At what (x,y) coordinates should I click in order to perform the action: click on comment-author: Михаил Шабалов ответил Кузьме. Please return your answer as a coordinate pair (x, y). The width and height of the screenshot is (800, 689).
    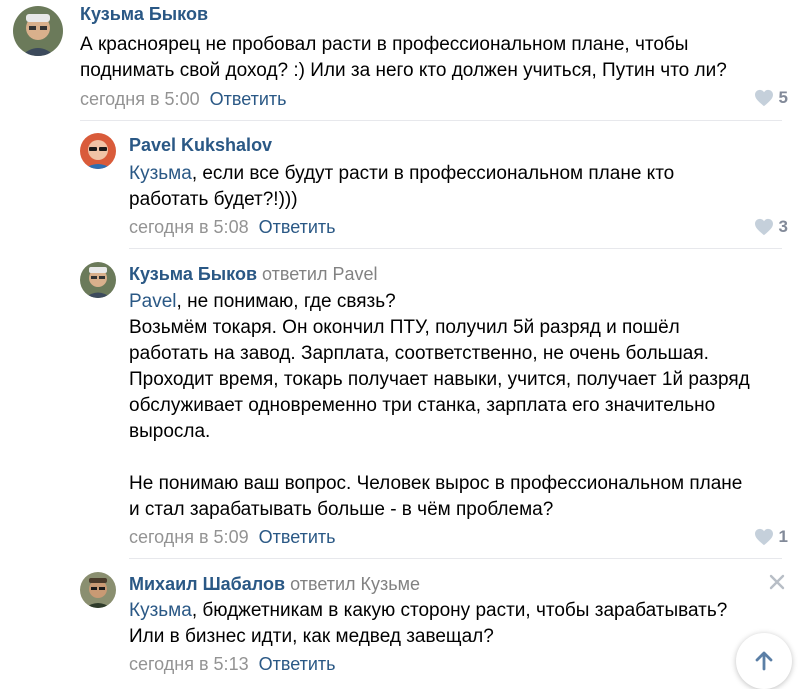
    Looking at the image, I should click on (274, 584).